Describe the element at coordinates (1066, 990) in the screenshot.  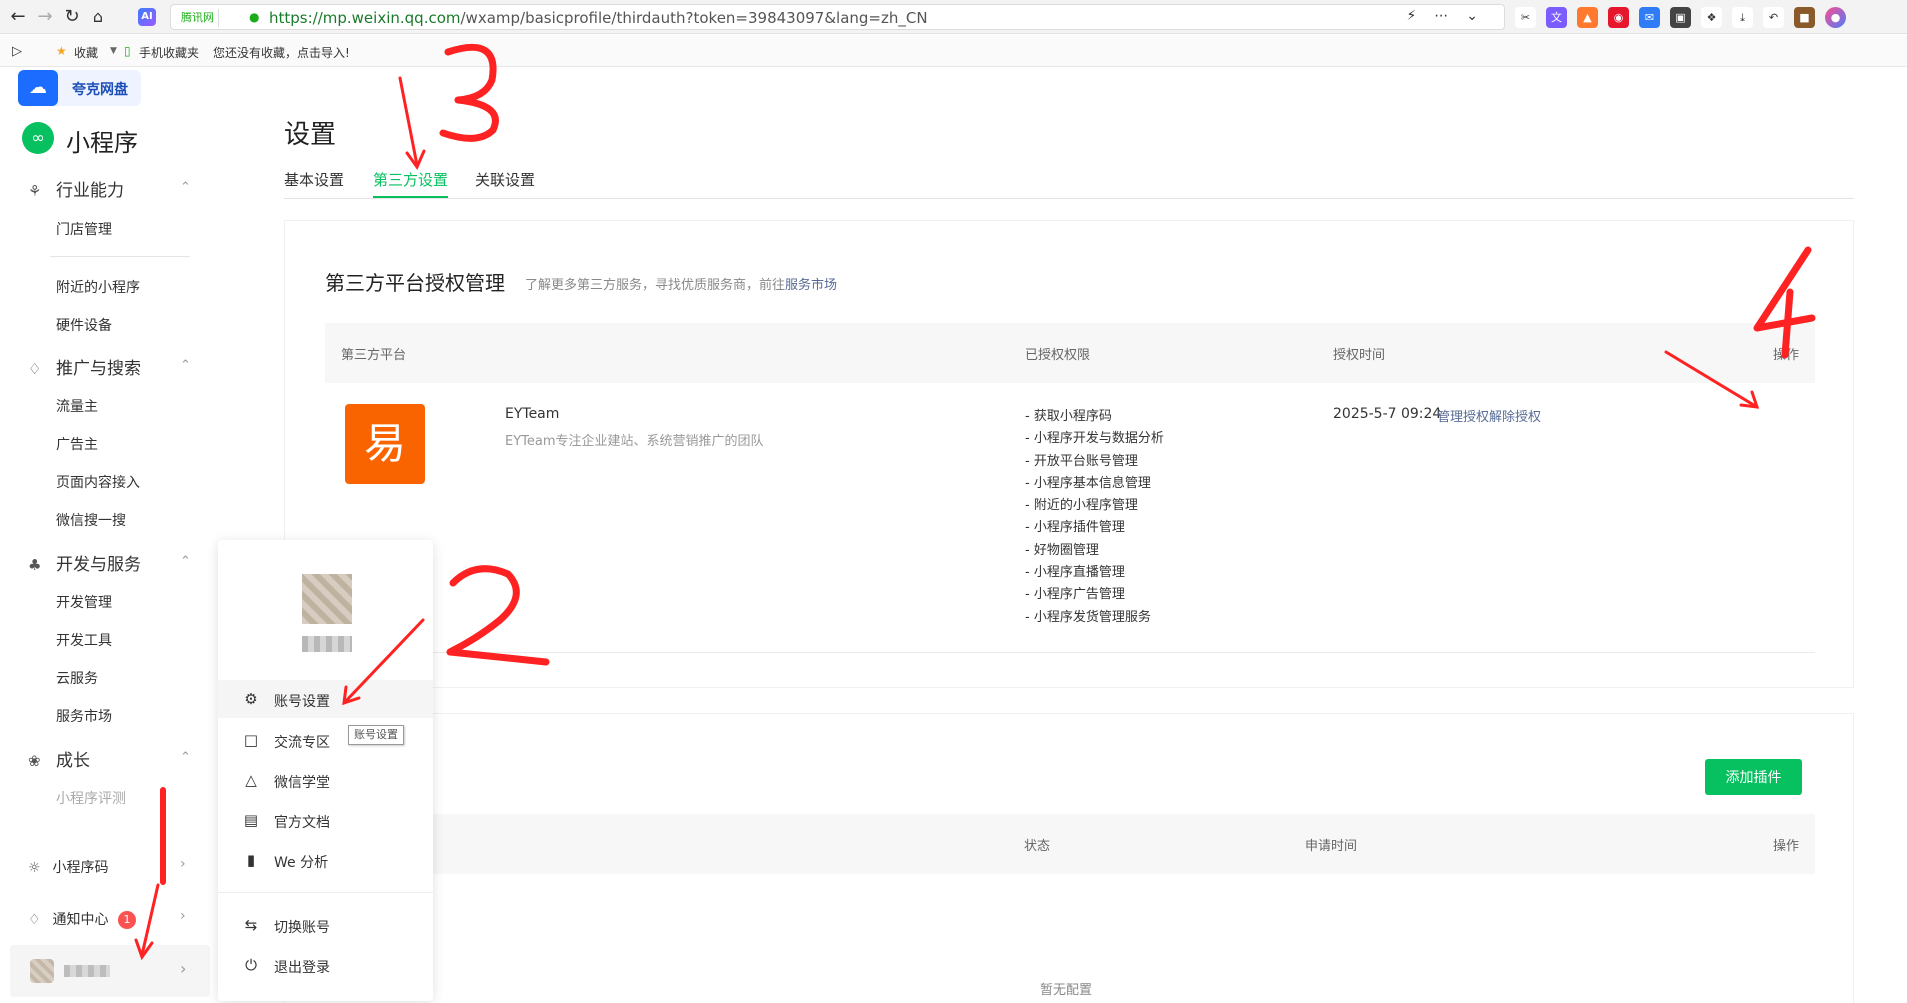
I see `empty-state: 暂无配置` at that location.